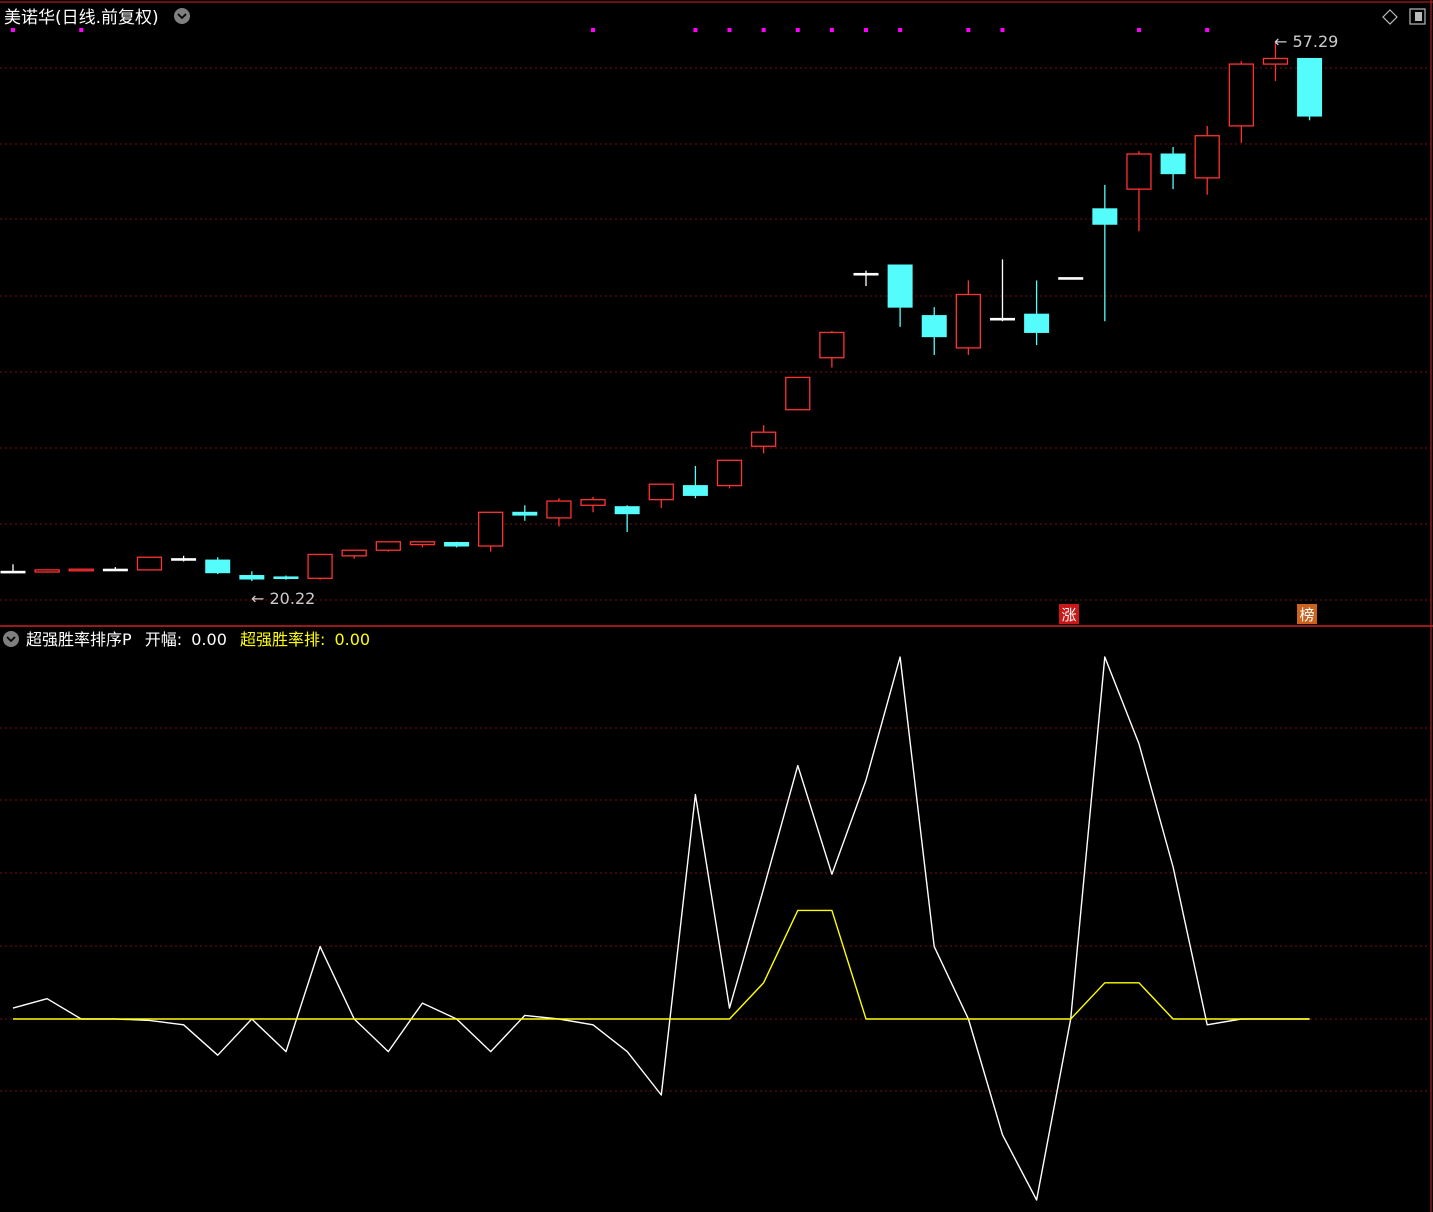 The height and width of the screenshot is (1212, 1433). What do you see at coordinates (352, 639) in the screenshot?
I see `field2-value: 0.00` at bounding box center [352, 639].